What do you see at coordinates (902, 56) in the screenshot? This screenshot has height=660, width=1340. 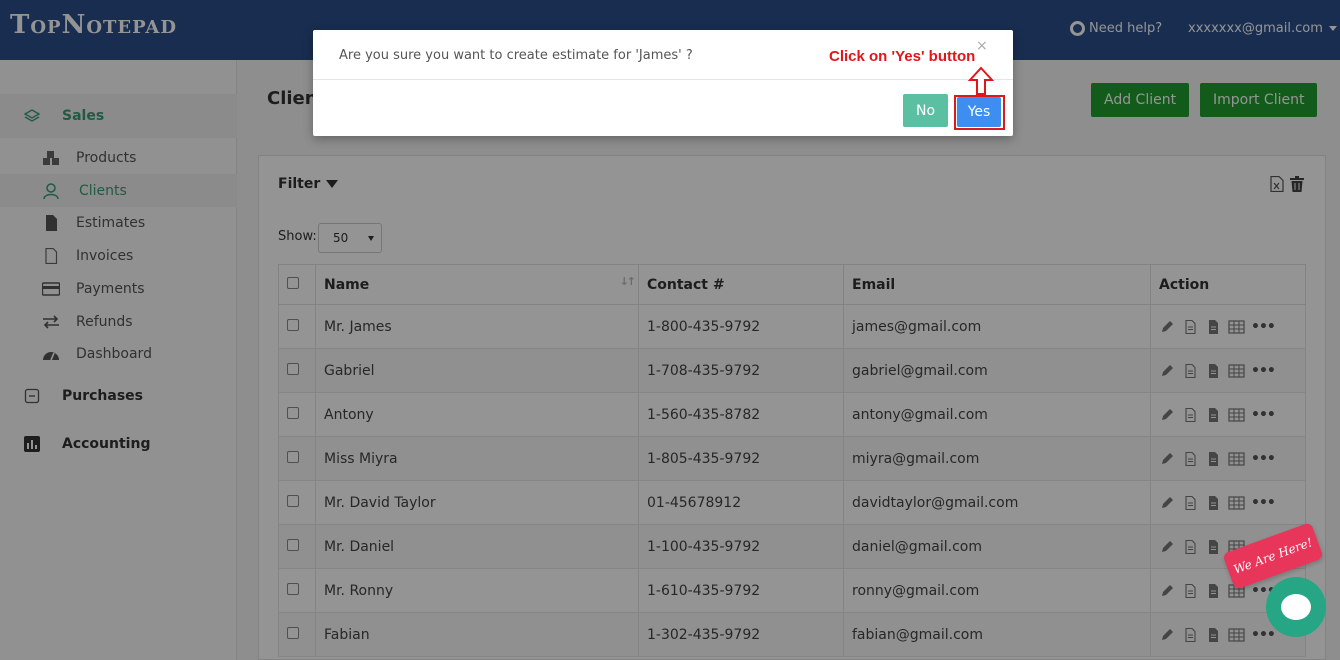 I see `annotation-text: Click on 'Yes' button` at bounding box center [902, 56].